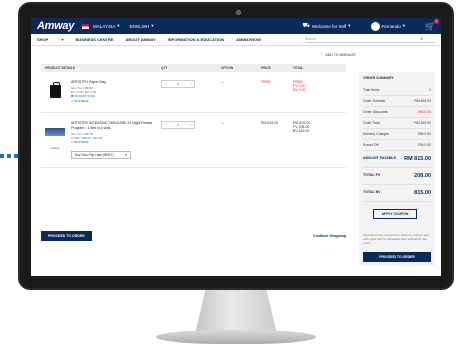 The image size is (472, 350). Describe the element at coordinates (299, 90) in the screenshot. I see `total-bv: BV 0.00` at that location.